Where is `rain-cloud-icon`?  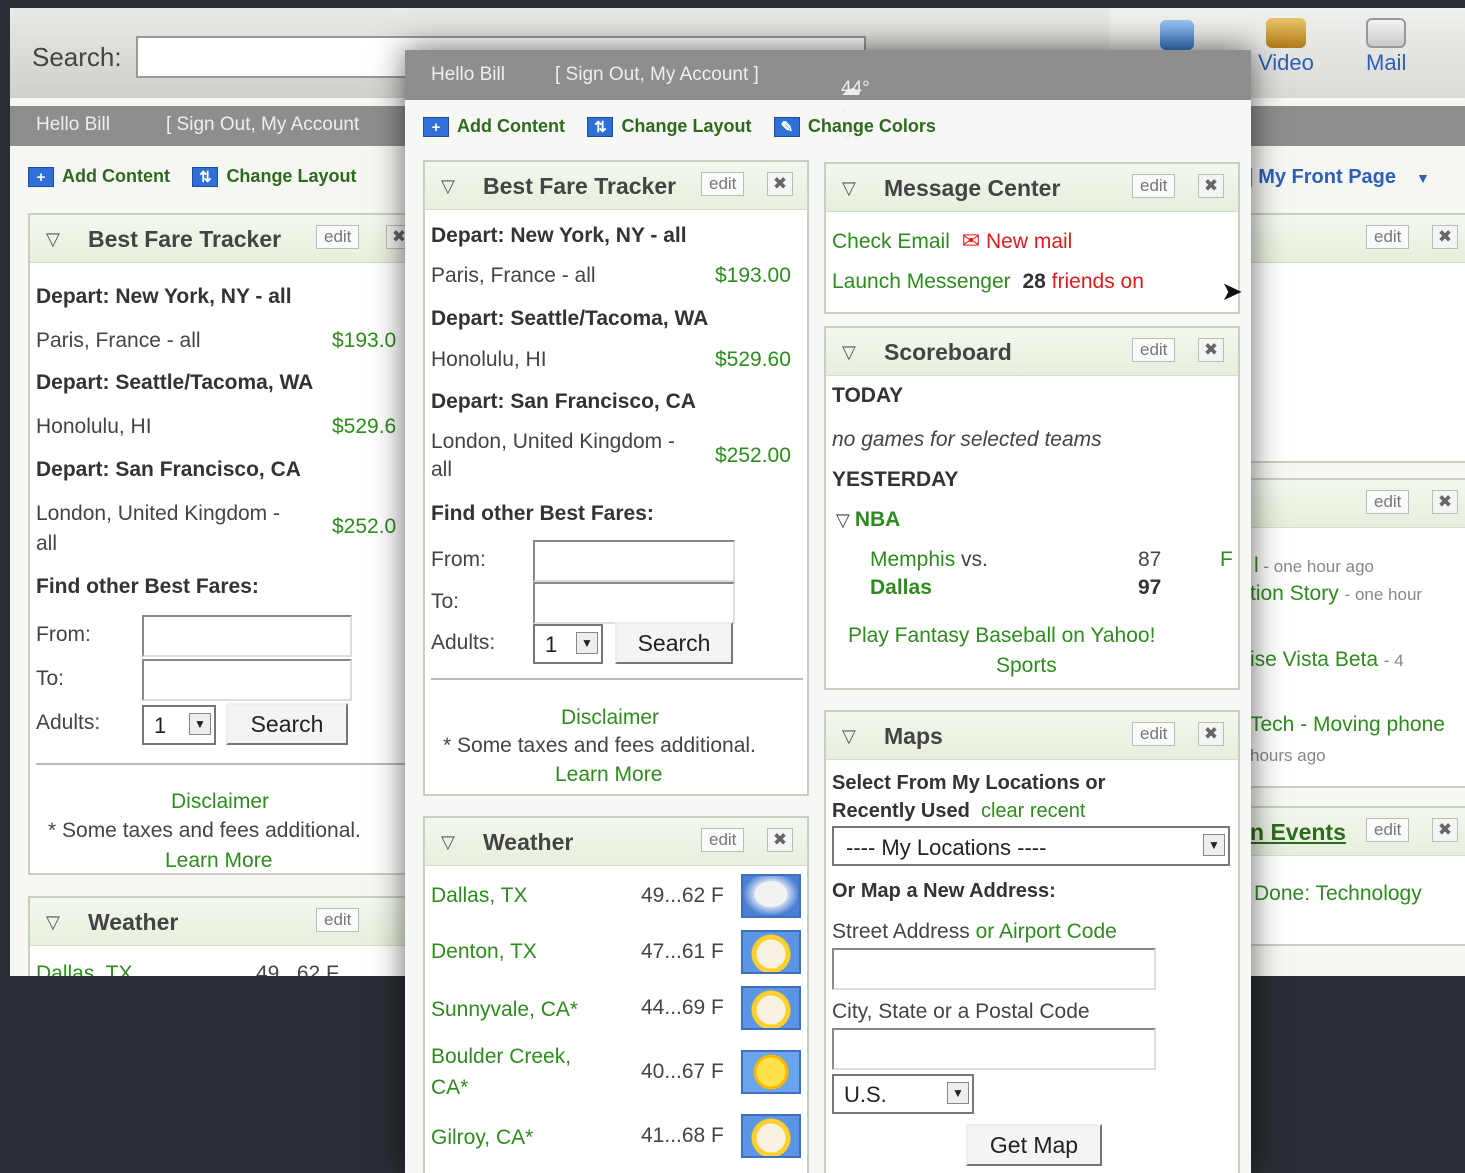
rain-cloud-icon is located at coordinates (771, 896).